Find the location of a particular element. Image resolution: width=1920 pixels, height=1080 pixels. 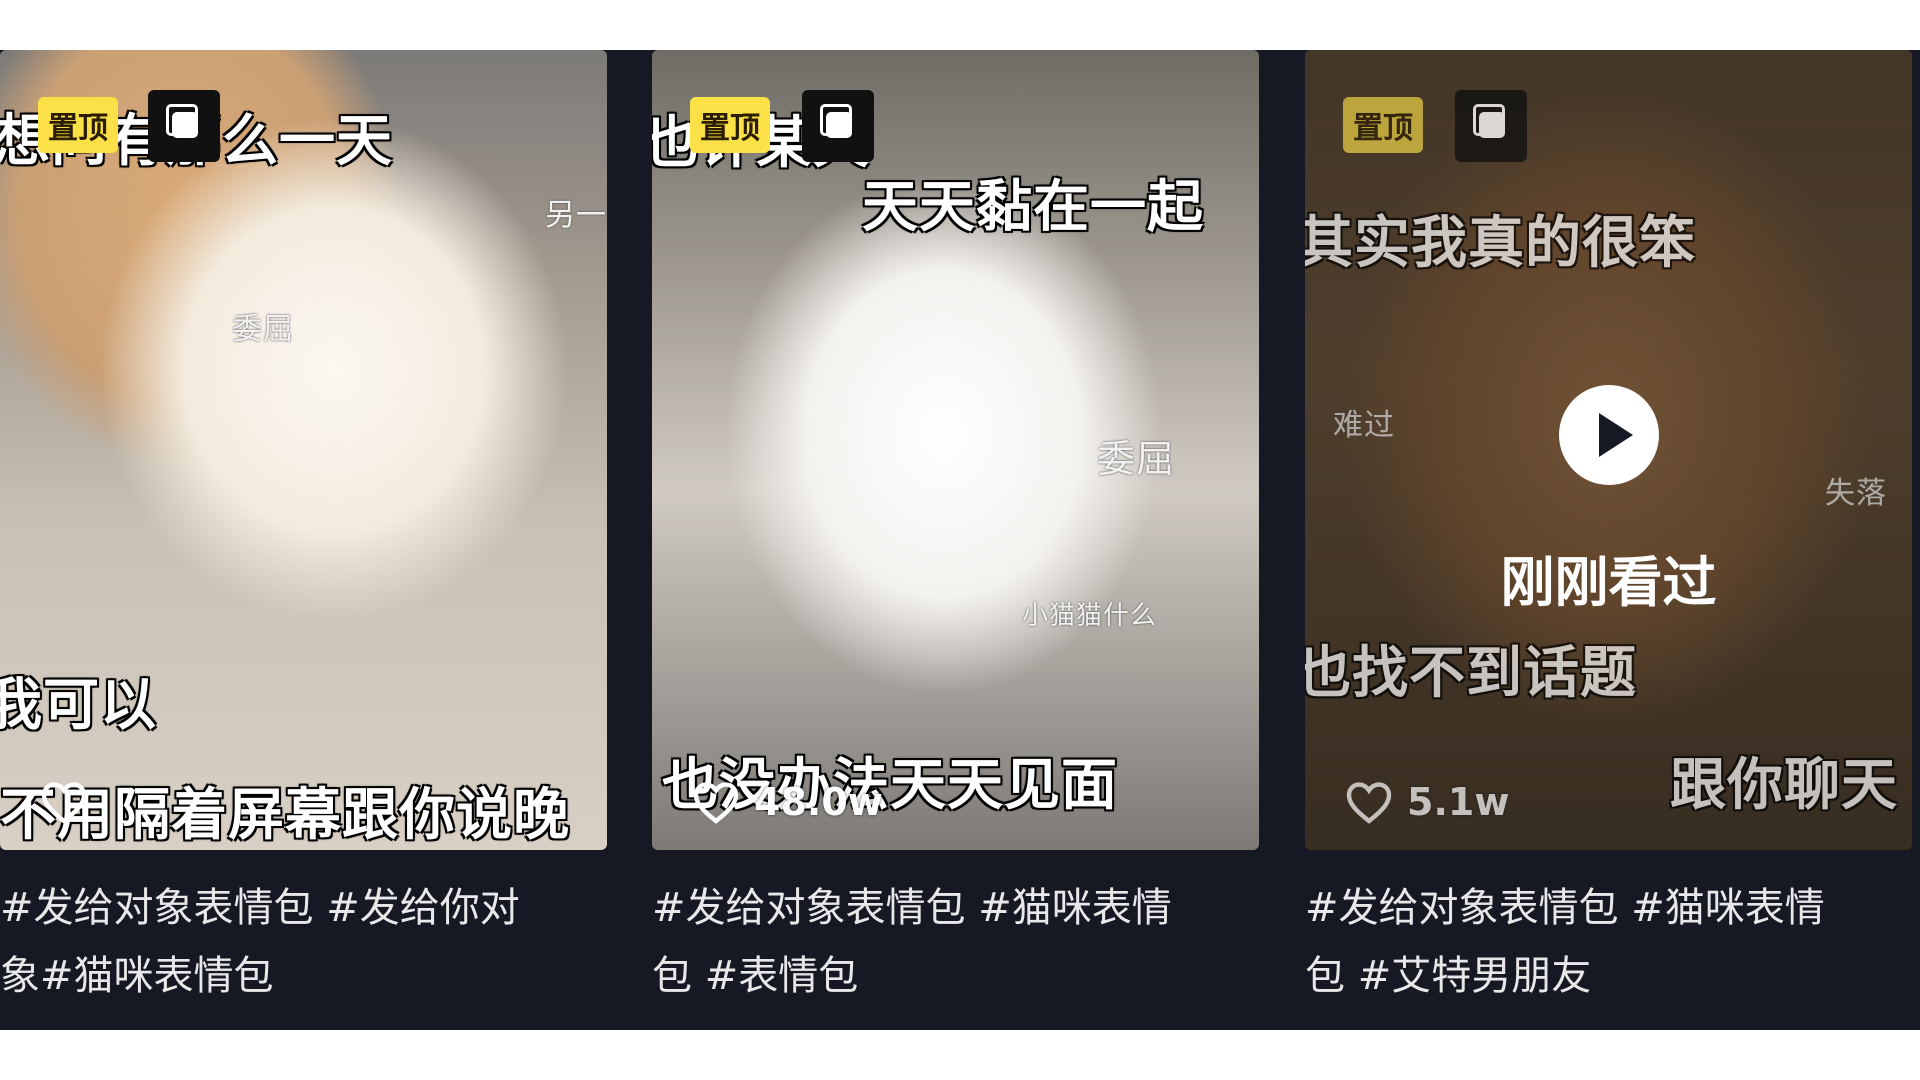

caption-line2: 天天黏在一起 is located at coordinates (1033, 207).